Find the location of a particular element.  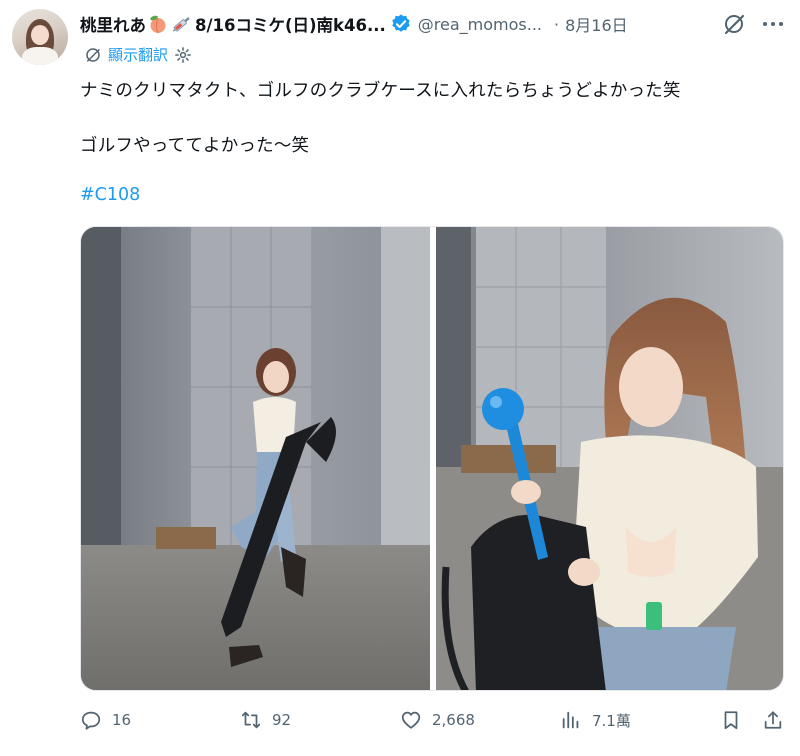

reply-icon is located at coordinates (91, 720).